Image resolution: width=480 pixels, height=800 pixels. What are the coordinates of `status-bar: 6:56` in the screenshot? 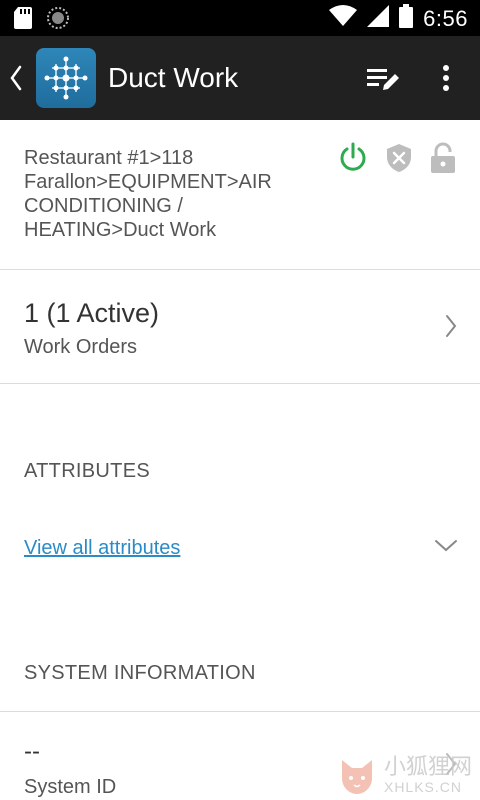 It's located at (240, 18).